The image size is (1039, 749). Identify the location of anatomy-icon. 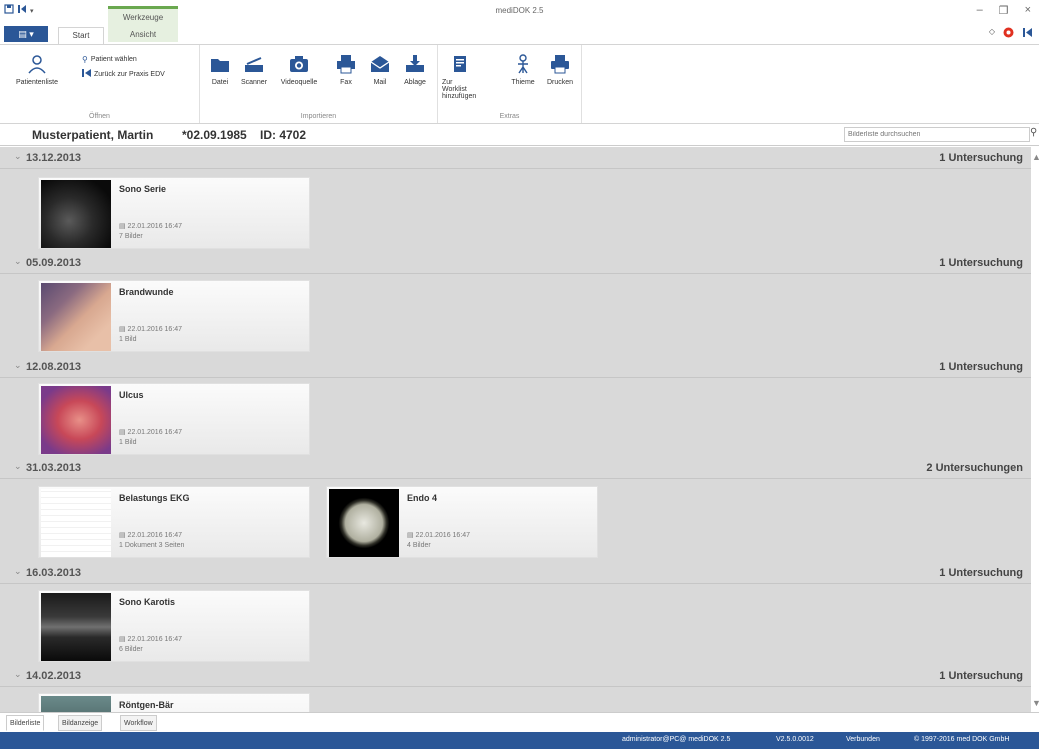
(523, 64).